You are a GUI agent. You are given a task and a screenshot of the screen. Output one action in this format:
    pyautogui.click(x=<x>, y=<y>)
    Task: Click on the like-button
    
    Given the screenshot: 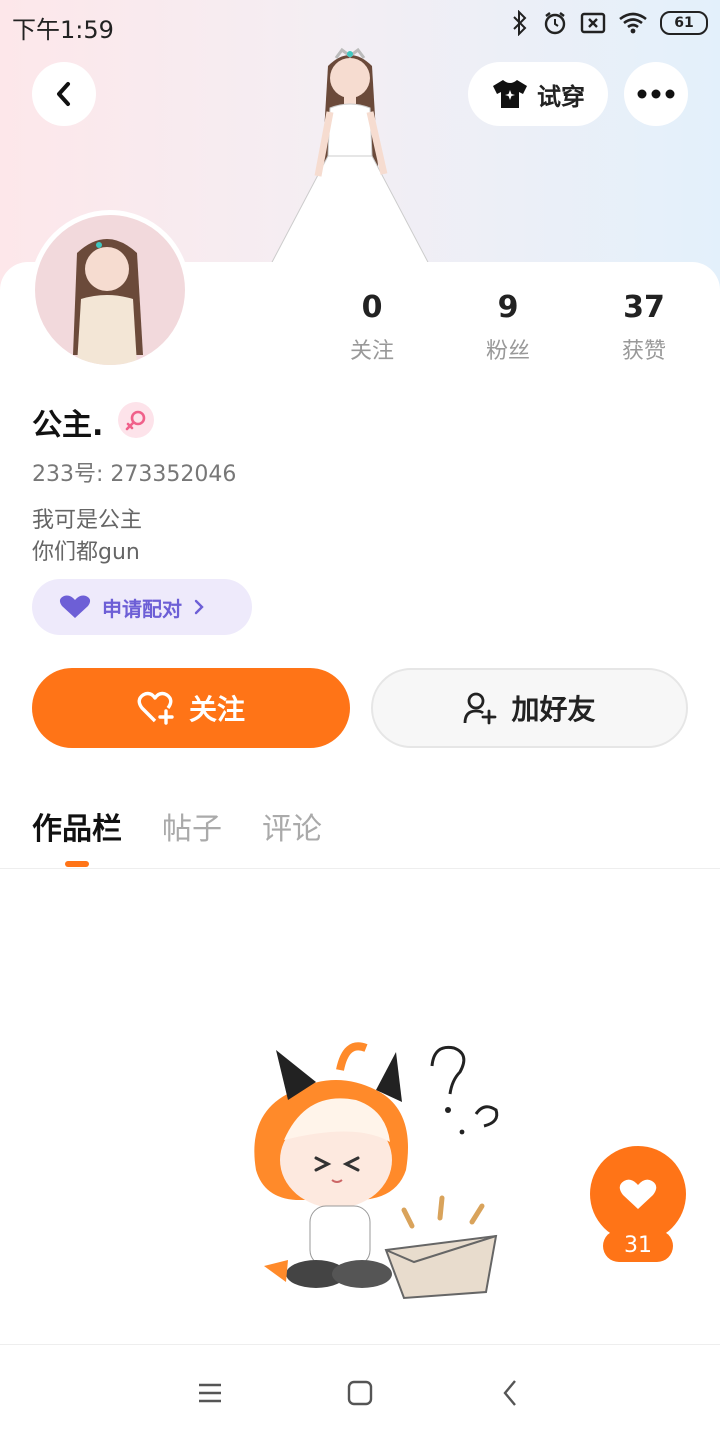 What is the action you would take?
    pyautogui.click(x=638, y=1194)
    